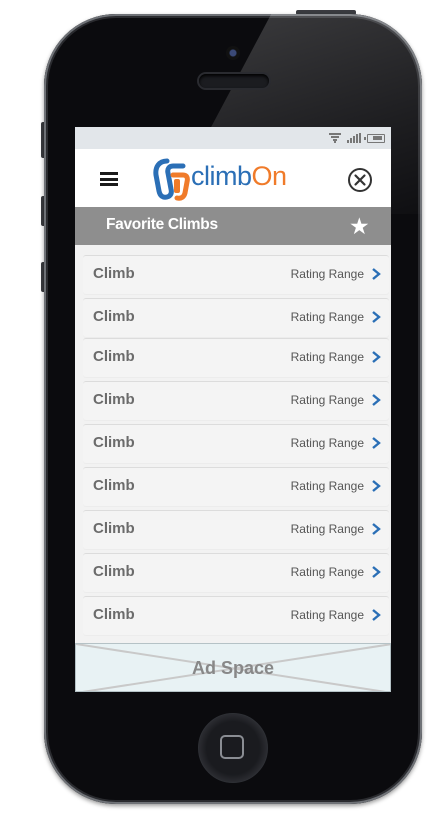 This screenshot has width=448, height=828. Describe the element at coordinates (335, 138) in the screenshot. I see `wifi-icon` at that location.